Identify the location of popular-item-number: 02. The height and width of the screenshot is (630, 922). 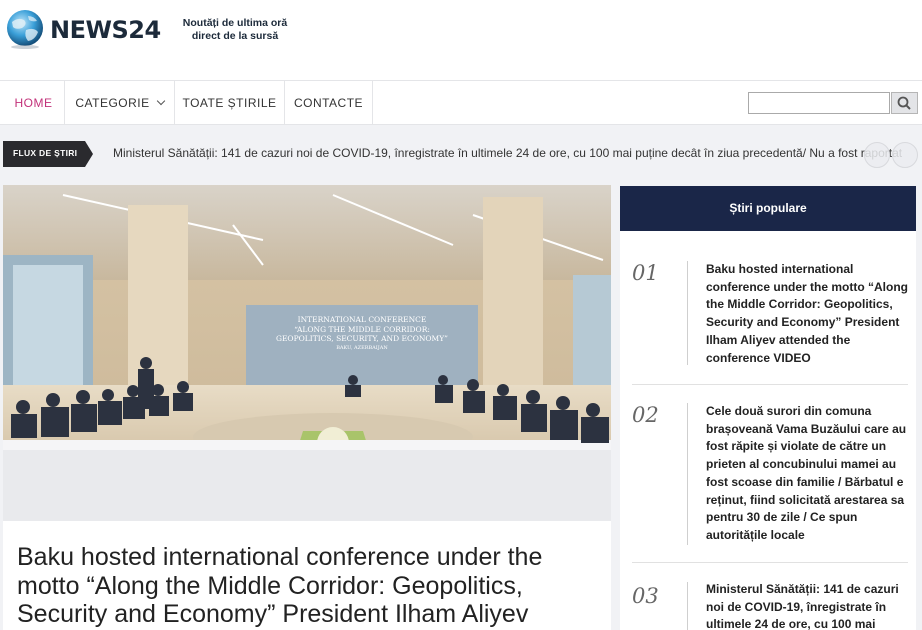
(645, 415).